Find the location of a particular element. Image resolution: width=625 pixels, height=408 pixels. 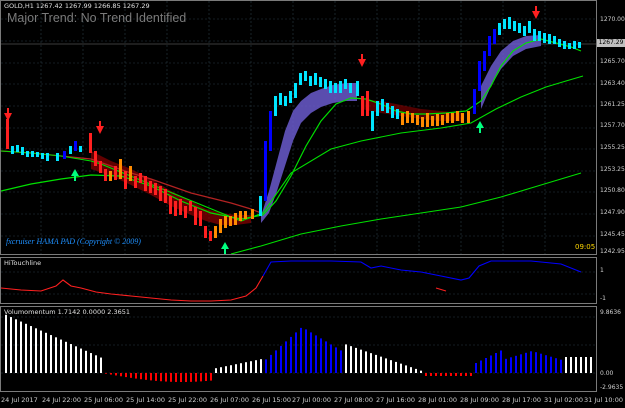

hitouchline-pane: HiTouchline is located at coordinates (298, 280).